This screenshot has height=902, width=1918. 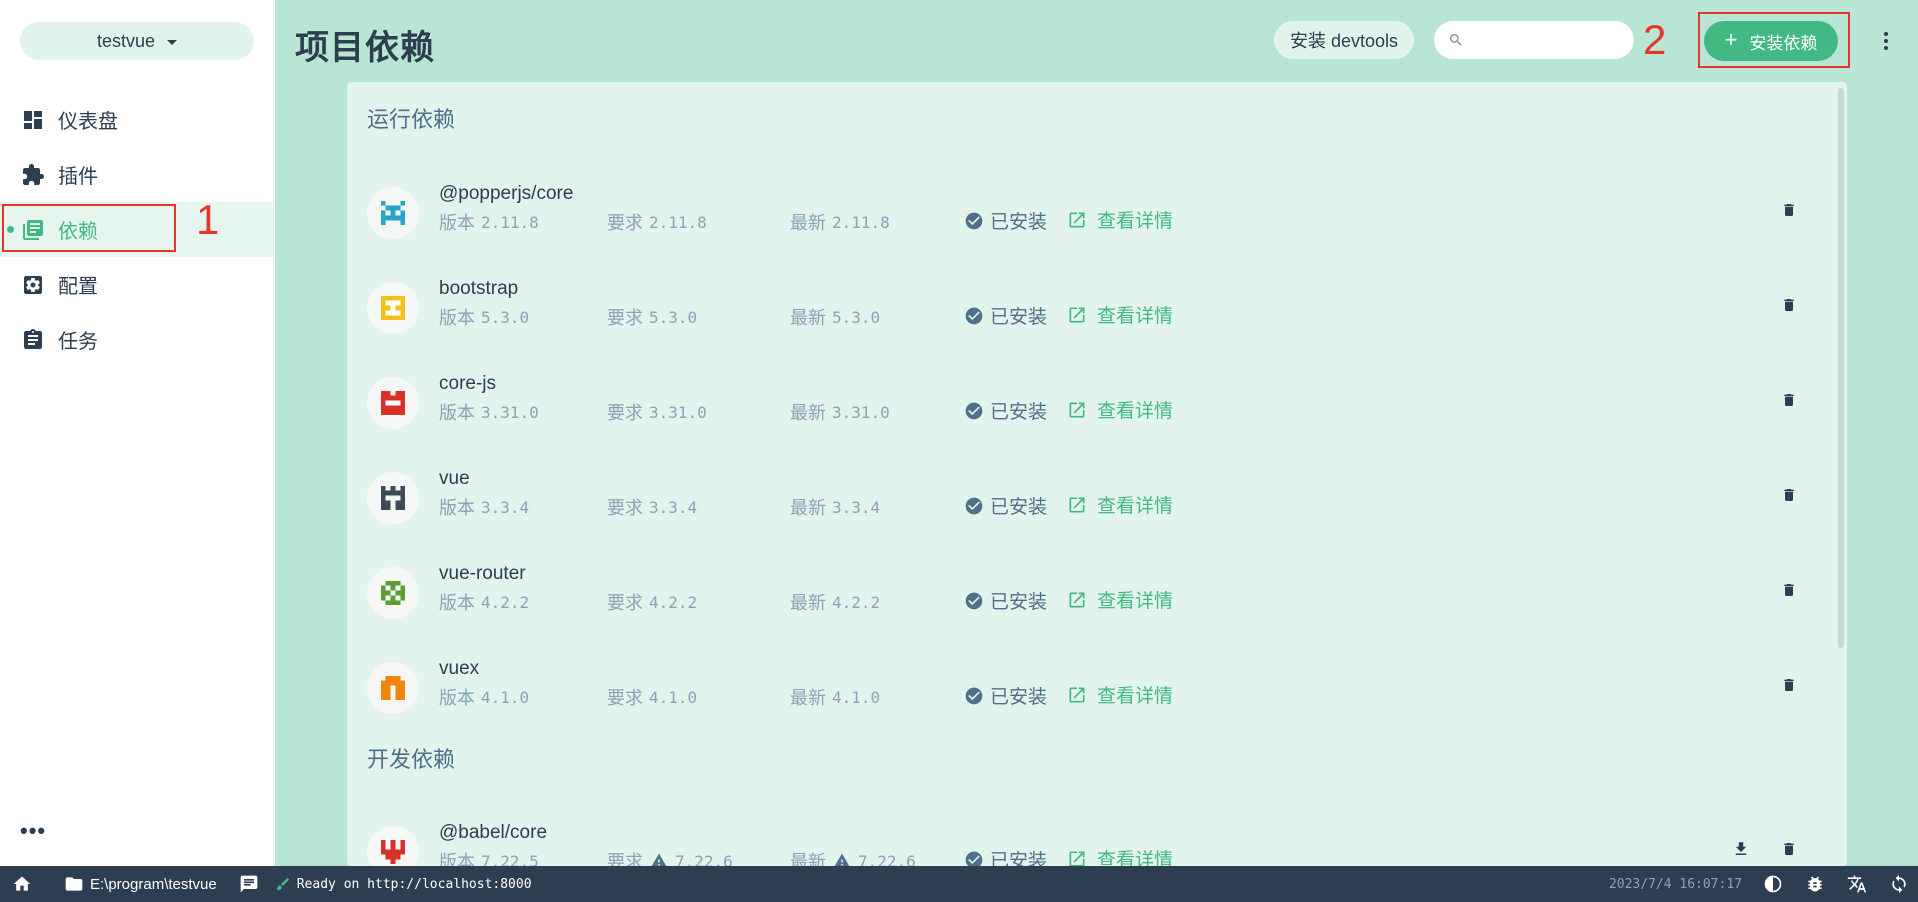 What do you see at coordinates (282, 883) in the screenshot?
I see `brush-icon` at bounding box center [282, 883].